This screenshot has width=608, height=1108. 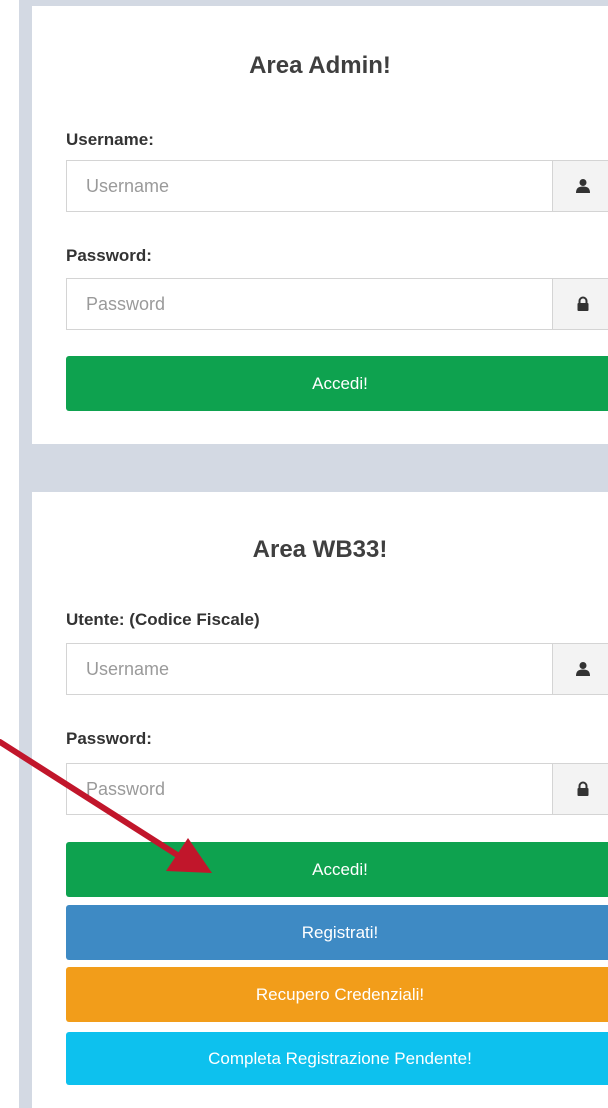 I want to click on wb33-username-group, so click(x=337, y=669).